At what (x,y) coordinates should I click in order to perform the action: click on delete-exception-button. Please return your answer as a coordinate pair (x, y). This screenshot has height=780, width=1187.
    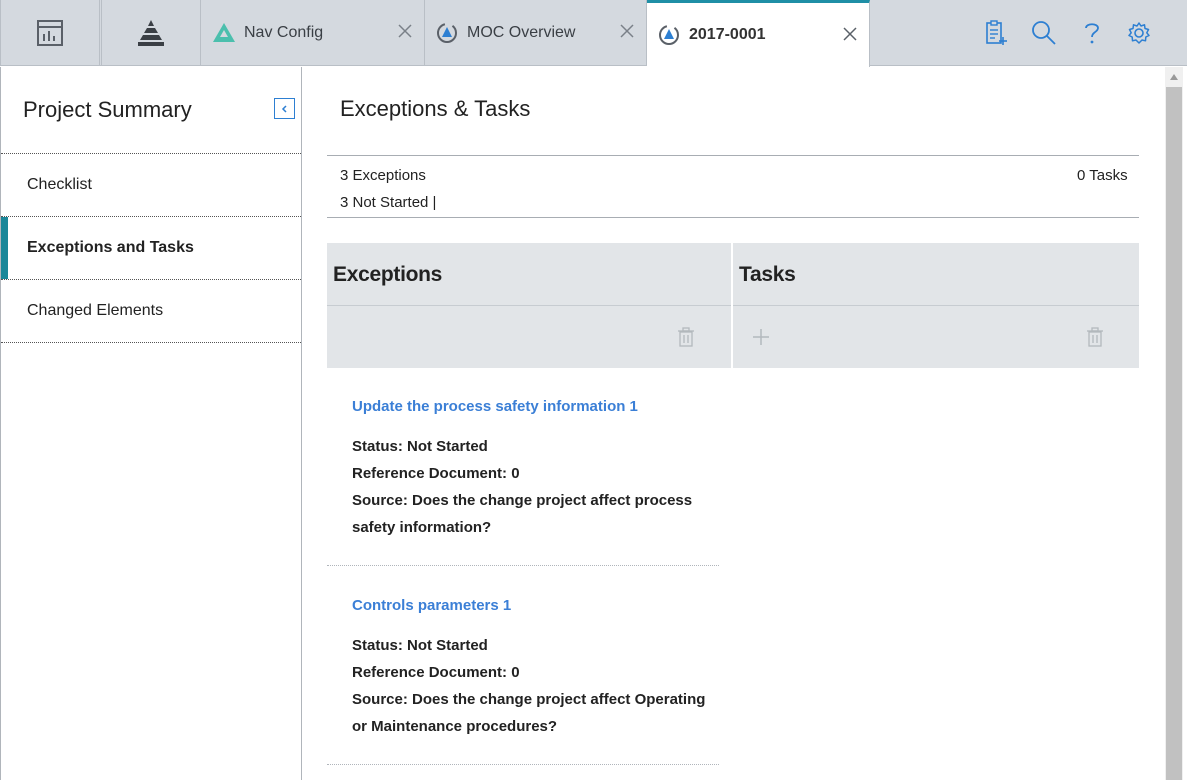
    Looking at the image, I should click on (686, 337).